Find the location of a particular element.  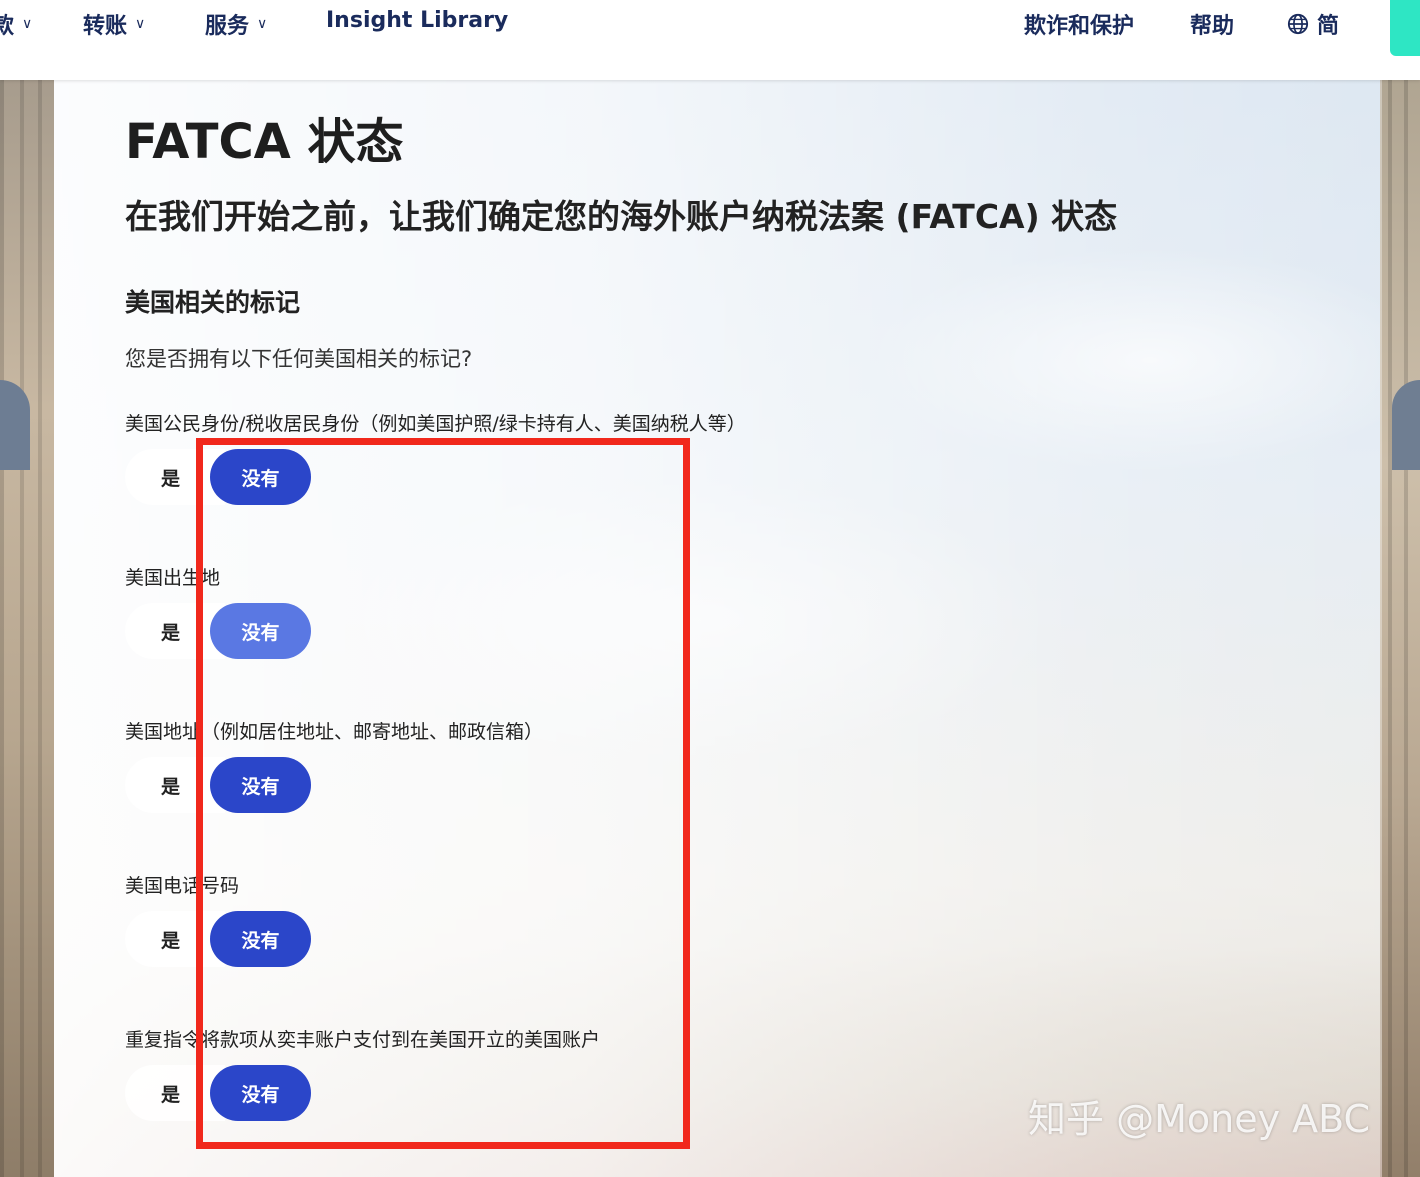

nav-item-fraud-protection: 欺诈和保护 is located at coordinates (1079, 24).